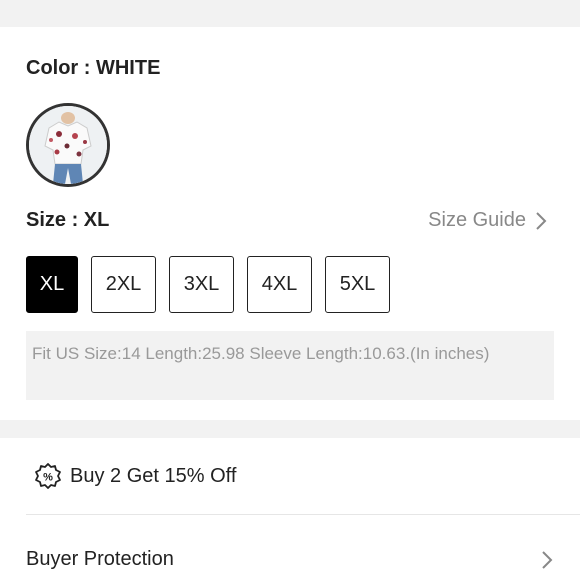 This screenshot has width=580, height=580. What do you see at coordinates (93, 68) in the screenshot?
I see `color-title: Color : WHITE` at bounding box center [93, 68].